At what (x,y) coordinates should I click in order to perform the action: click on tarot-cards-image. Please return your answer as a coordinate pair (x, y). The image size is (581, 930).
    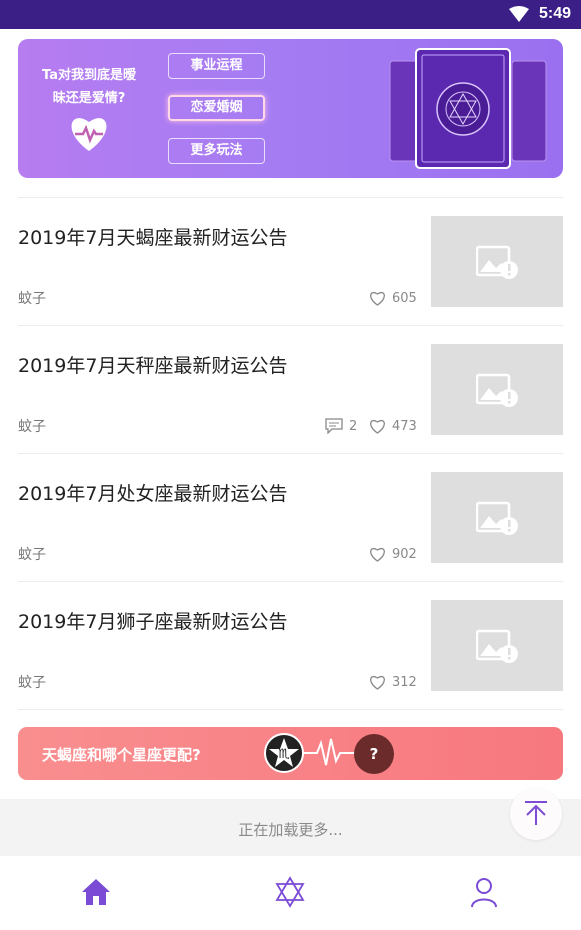
    Looking at the image, I should click on (468, 108).